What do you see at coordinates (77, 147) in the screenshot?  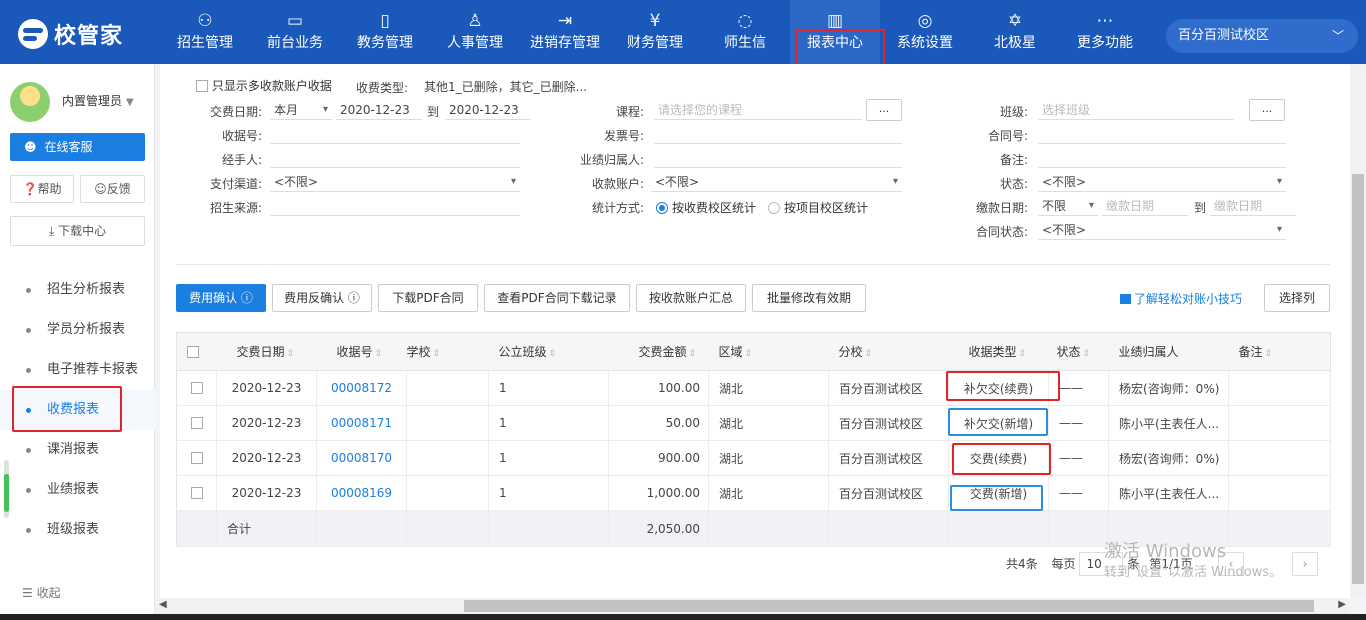 I see `online-service-button: ☻ 在线客服` at bounding box center [77, 147].